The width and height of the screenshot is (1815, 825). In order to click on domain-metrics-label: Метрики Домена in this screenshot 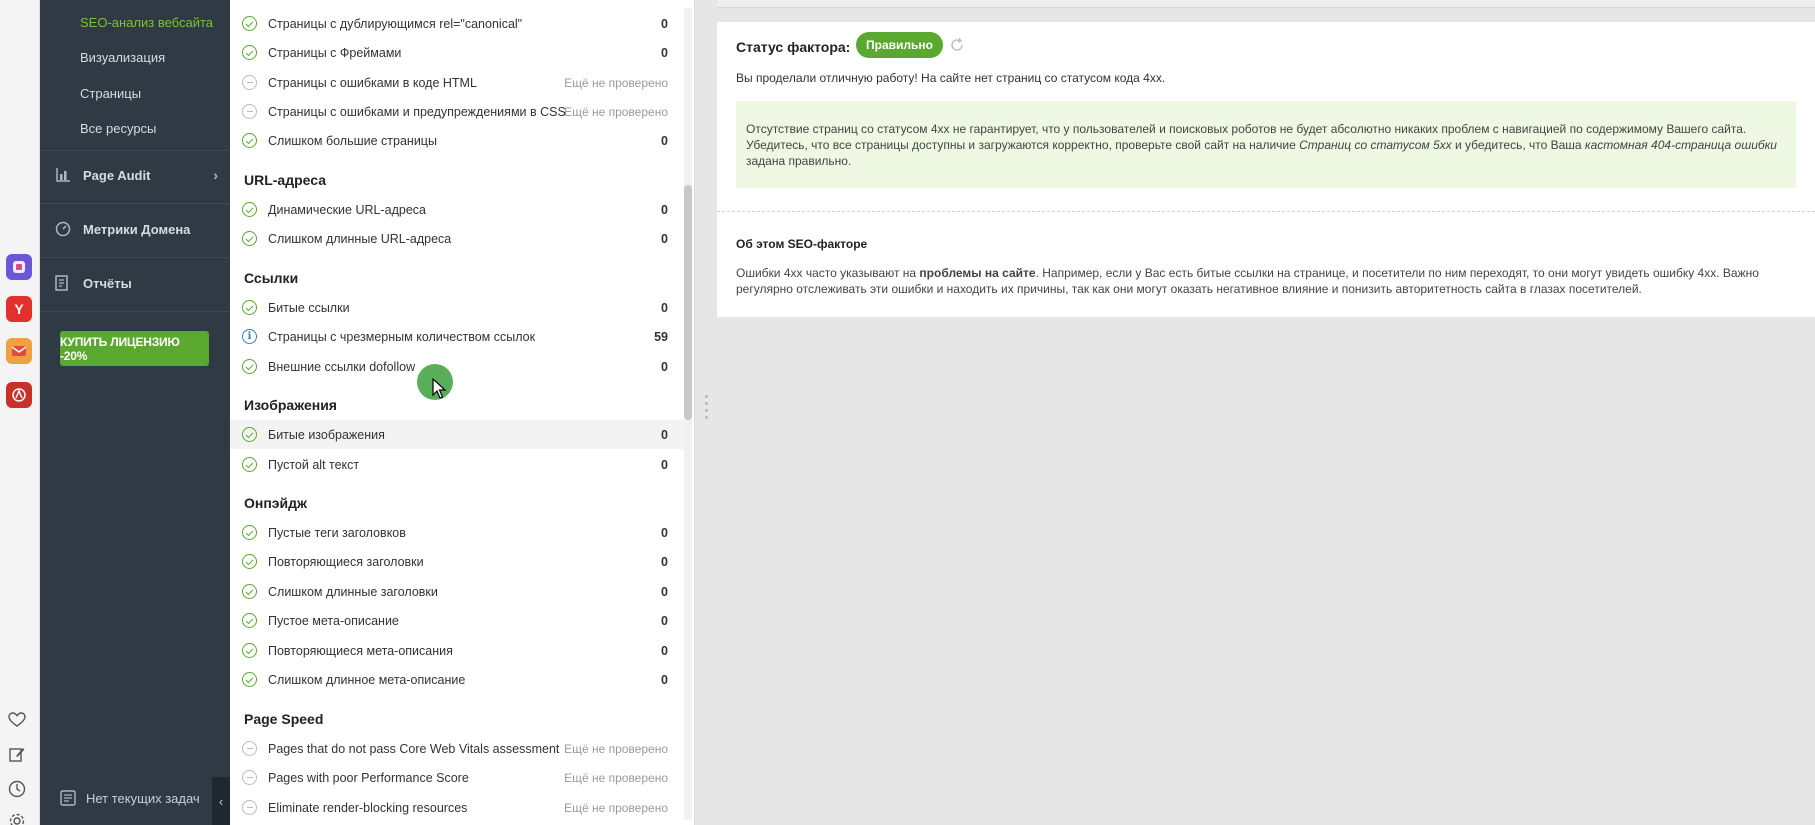, I will do `click(137, 229)`.